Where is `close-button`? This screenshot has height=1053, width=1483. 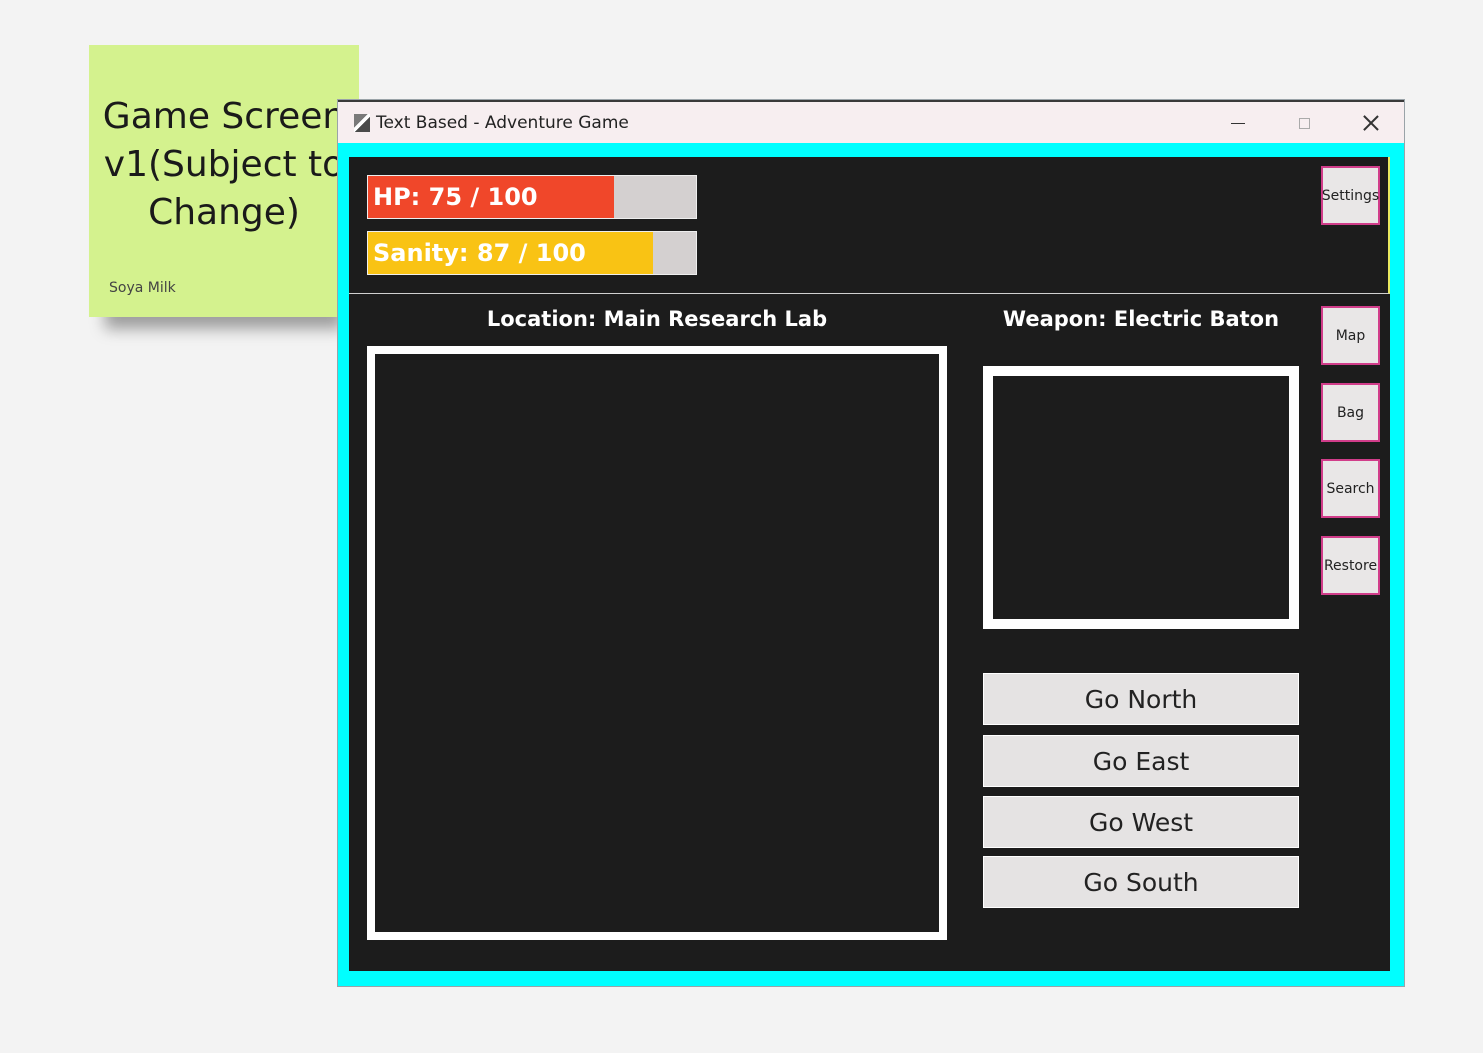
close-button is located at coordinates (1371, 123).